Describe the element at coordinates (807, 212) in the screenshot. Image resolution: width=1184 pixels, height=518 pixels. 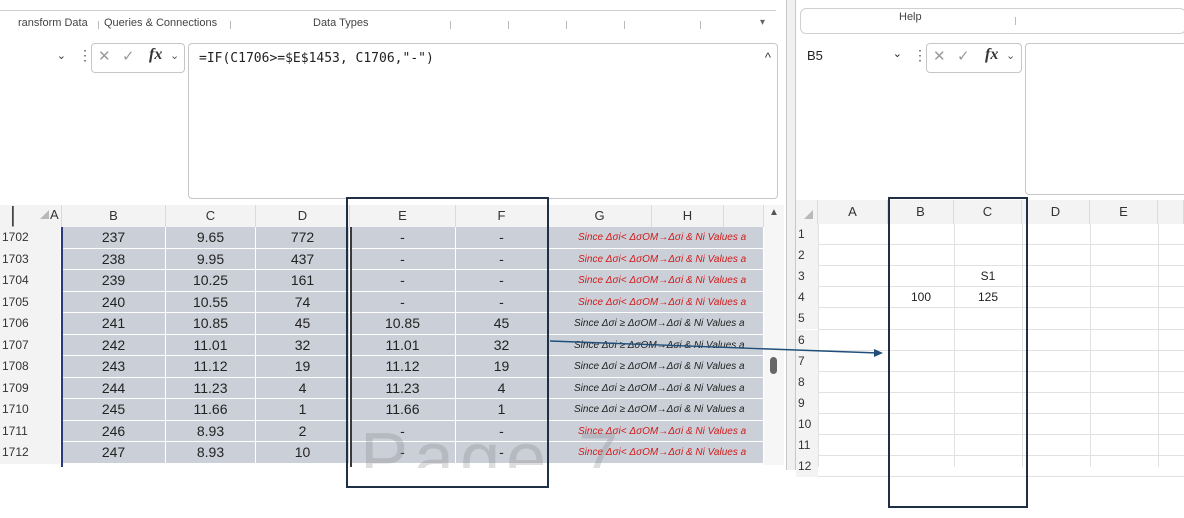
I see `select-all-corner` at that location.